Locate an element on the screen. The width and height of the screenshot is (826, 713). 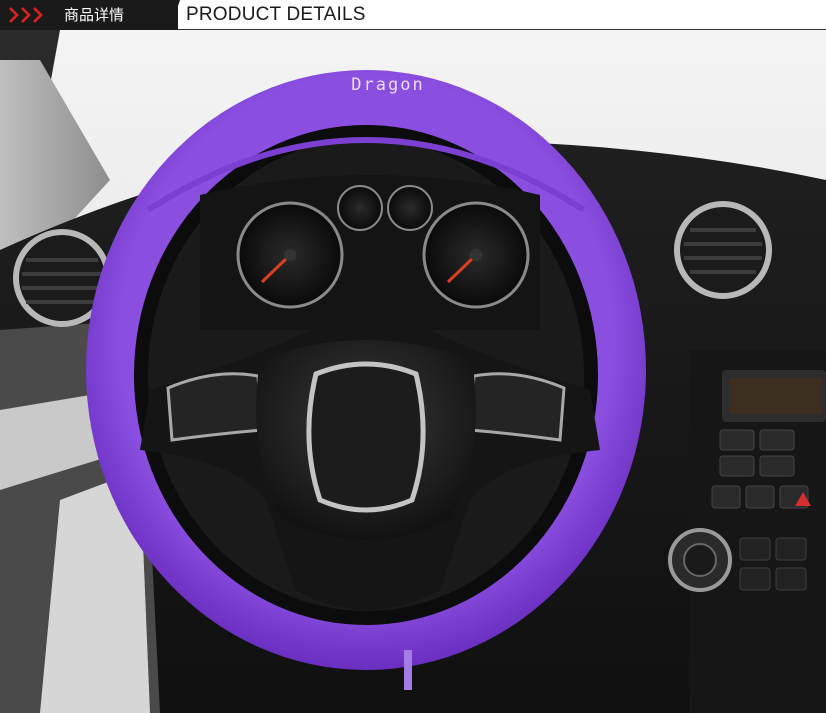
brand-logo-text: Dragon is located at coordinates (387, 85).